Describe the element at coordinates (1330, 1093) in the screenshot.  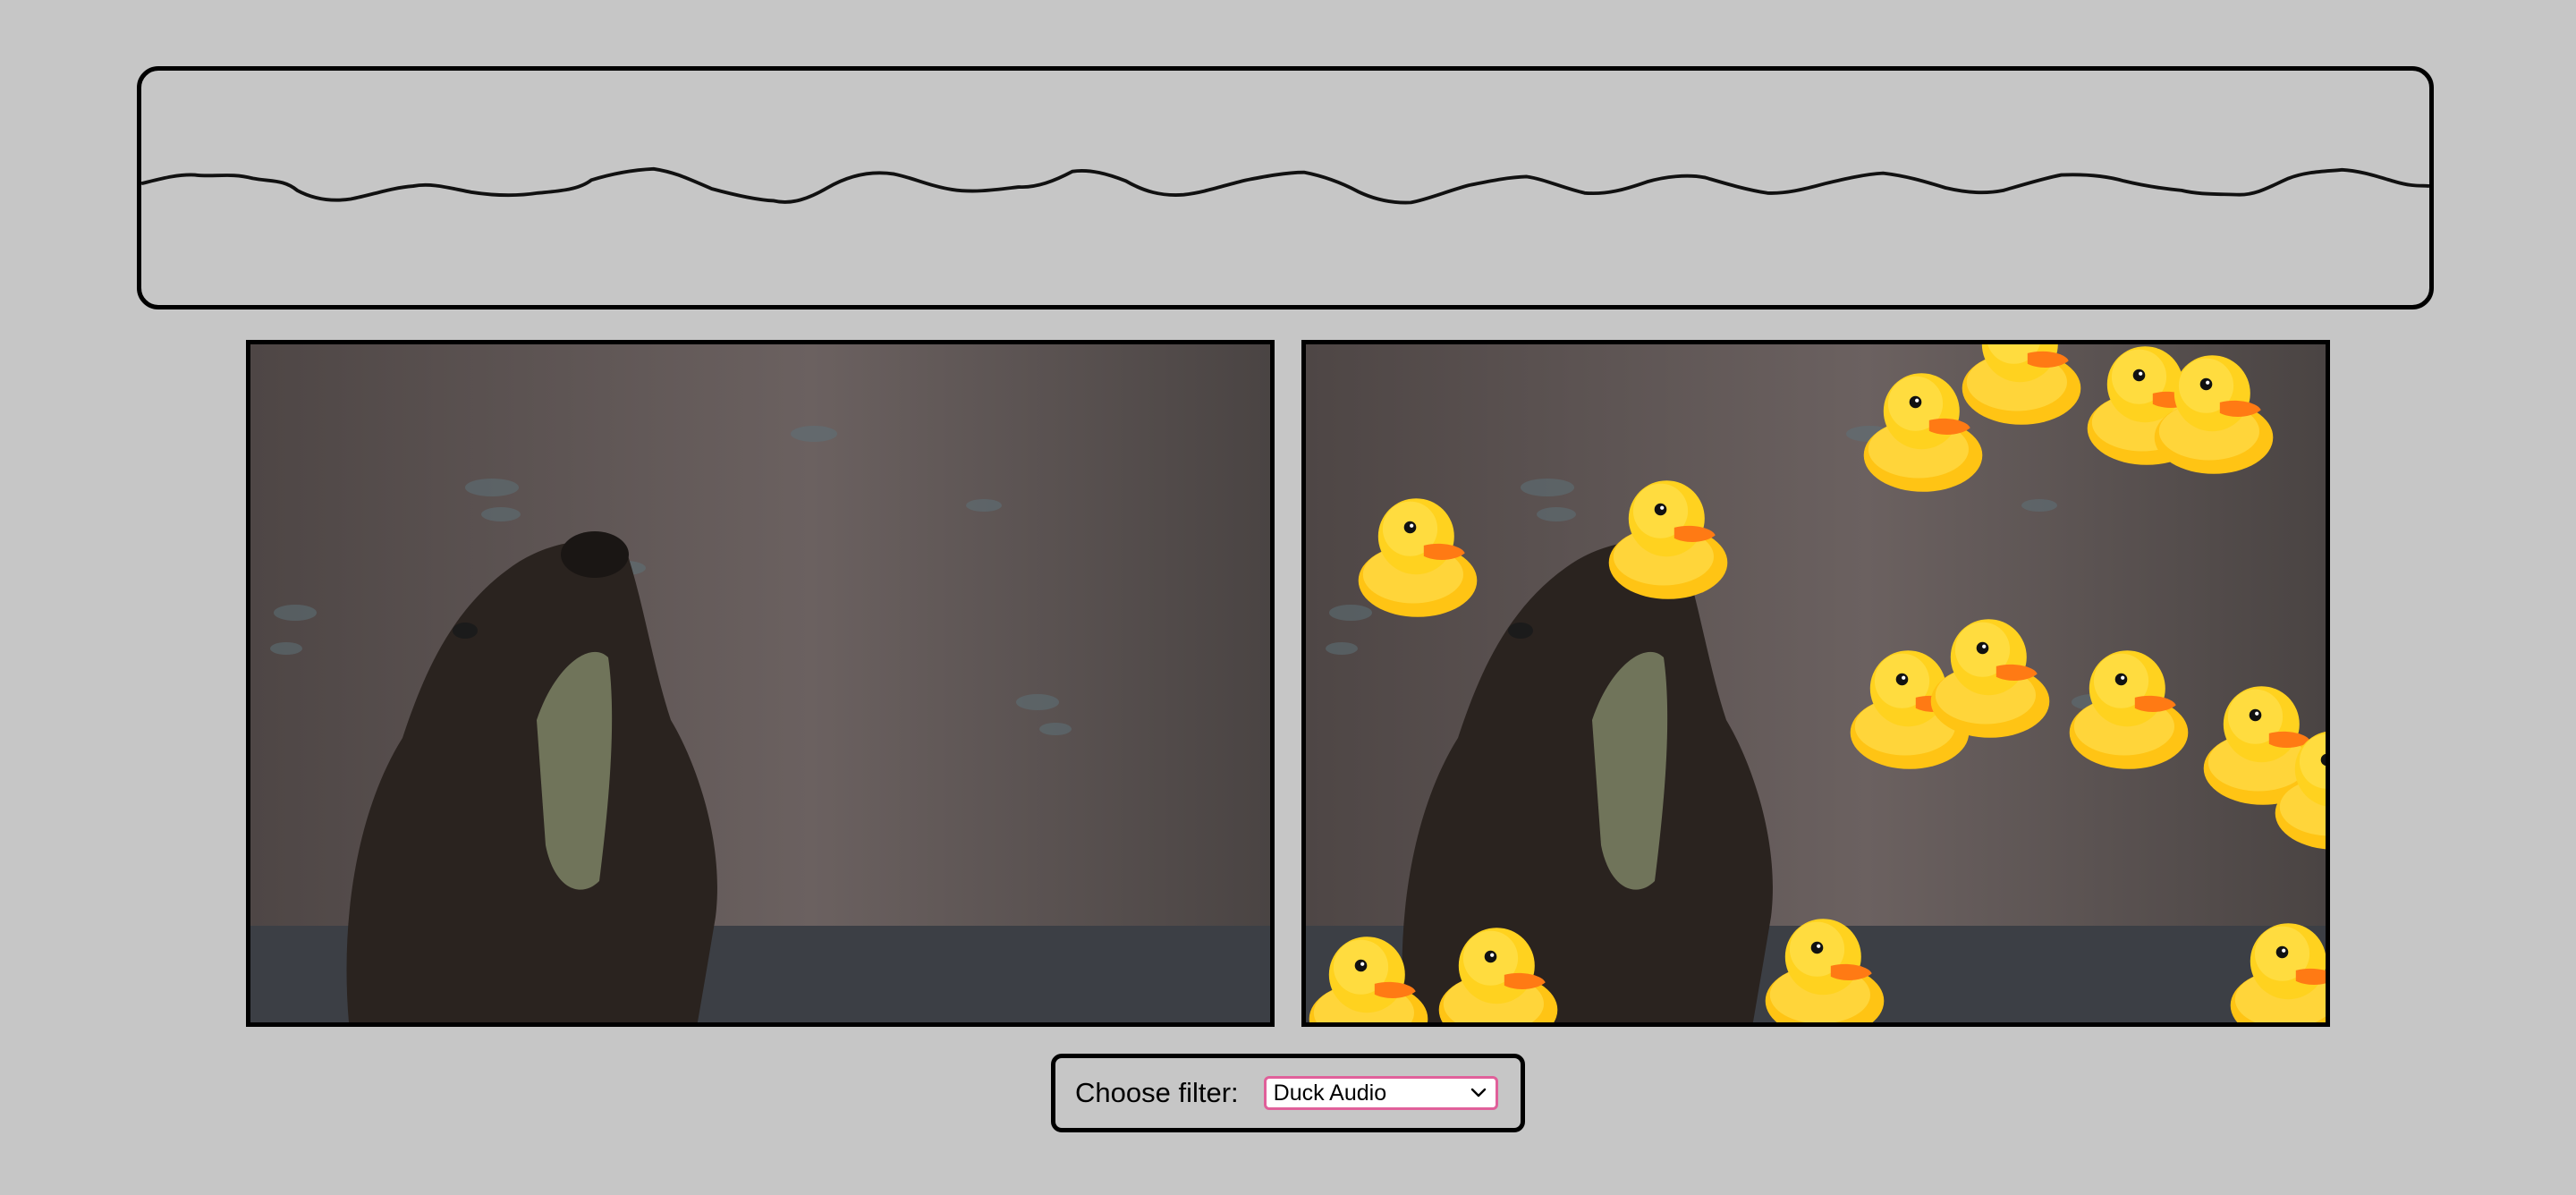
I see `filter-selected-value: Duck Audio` at that location.